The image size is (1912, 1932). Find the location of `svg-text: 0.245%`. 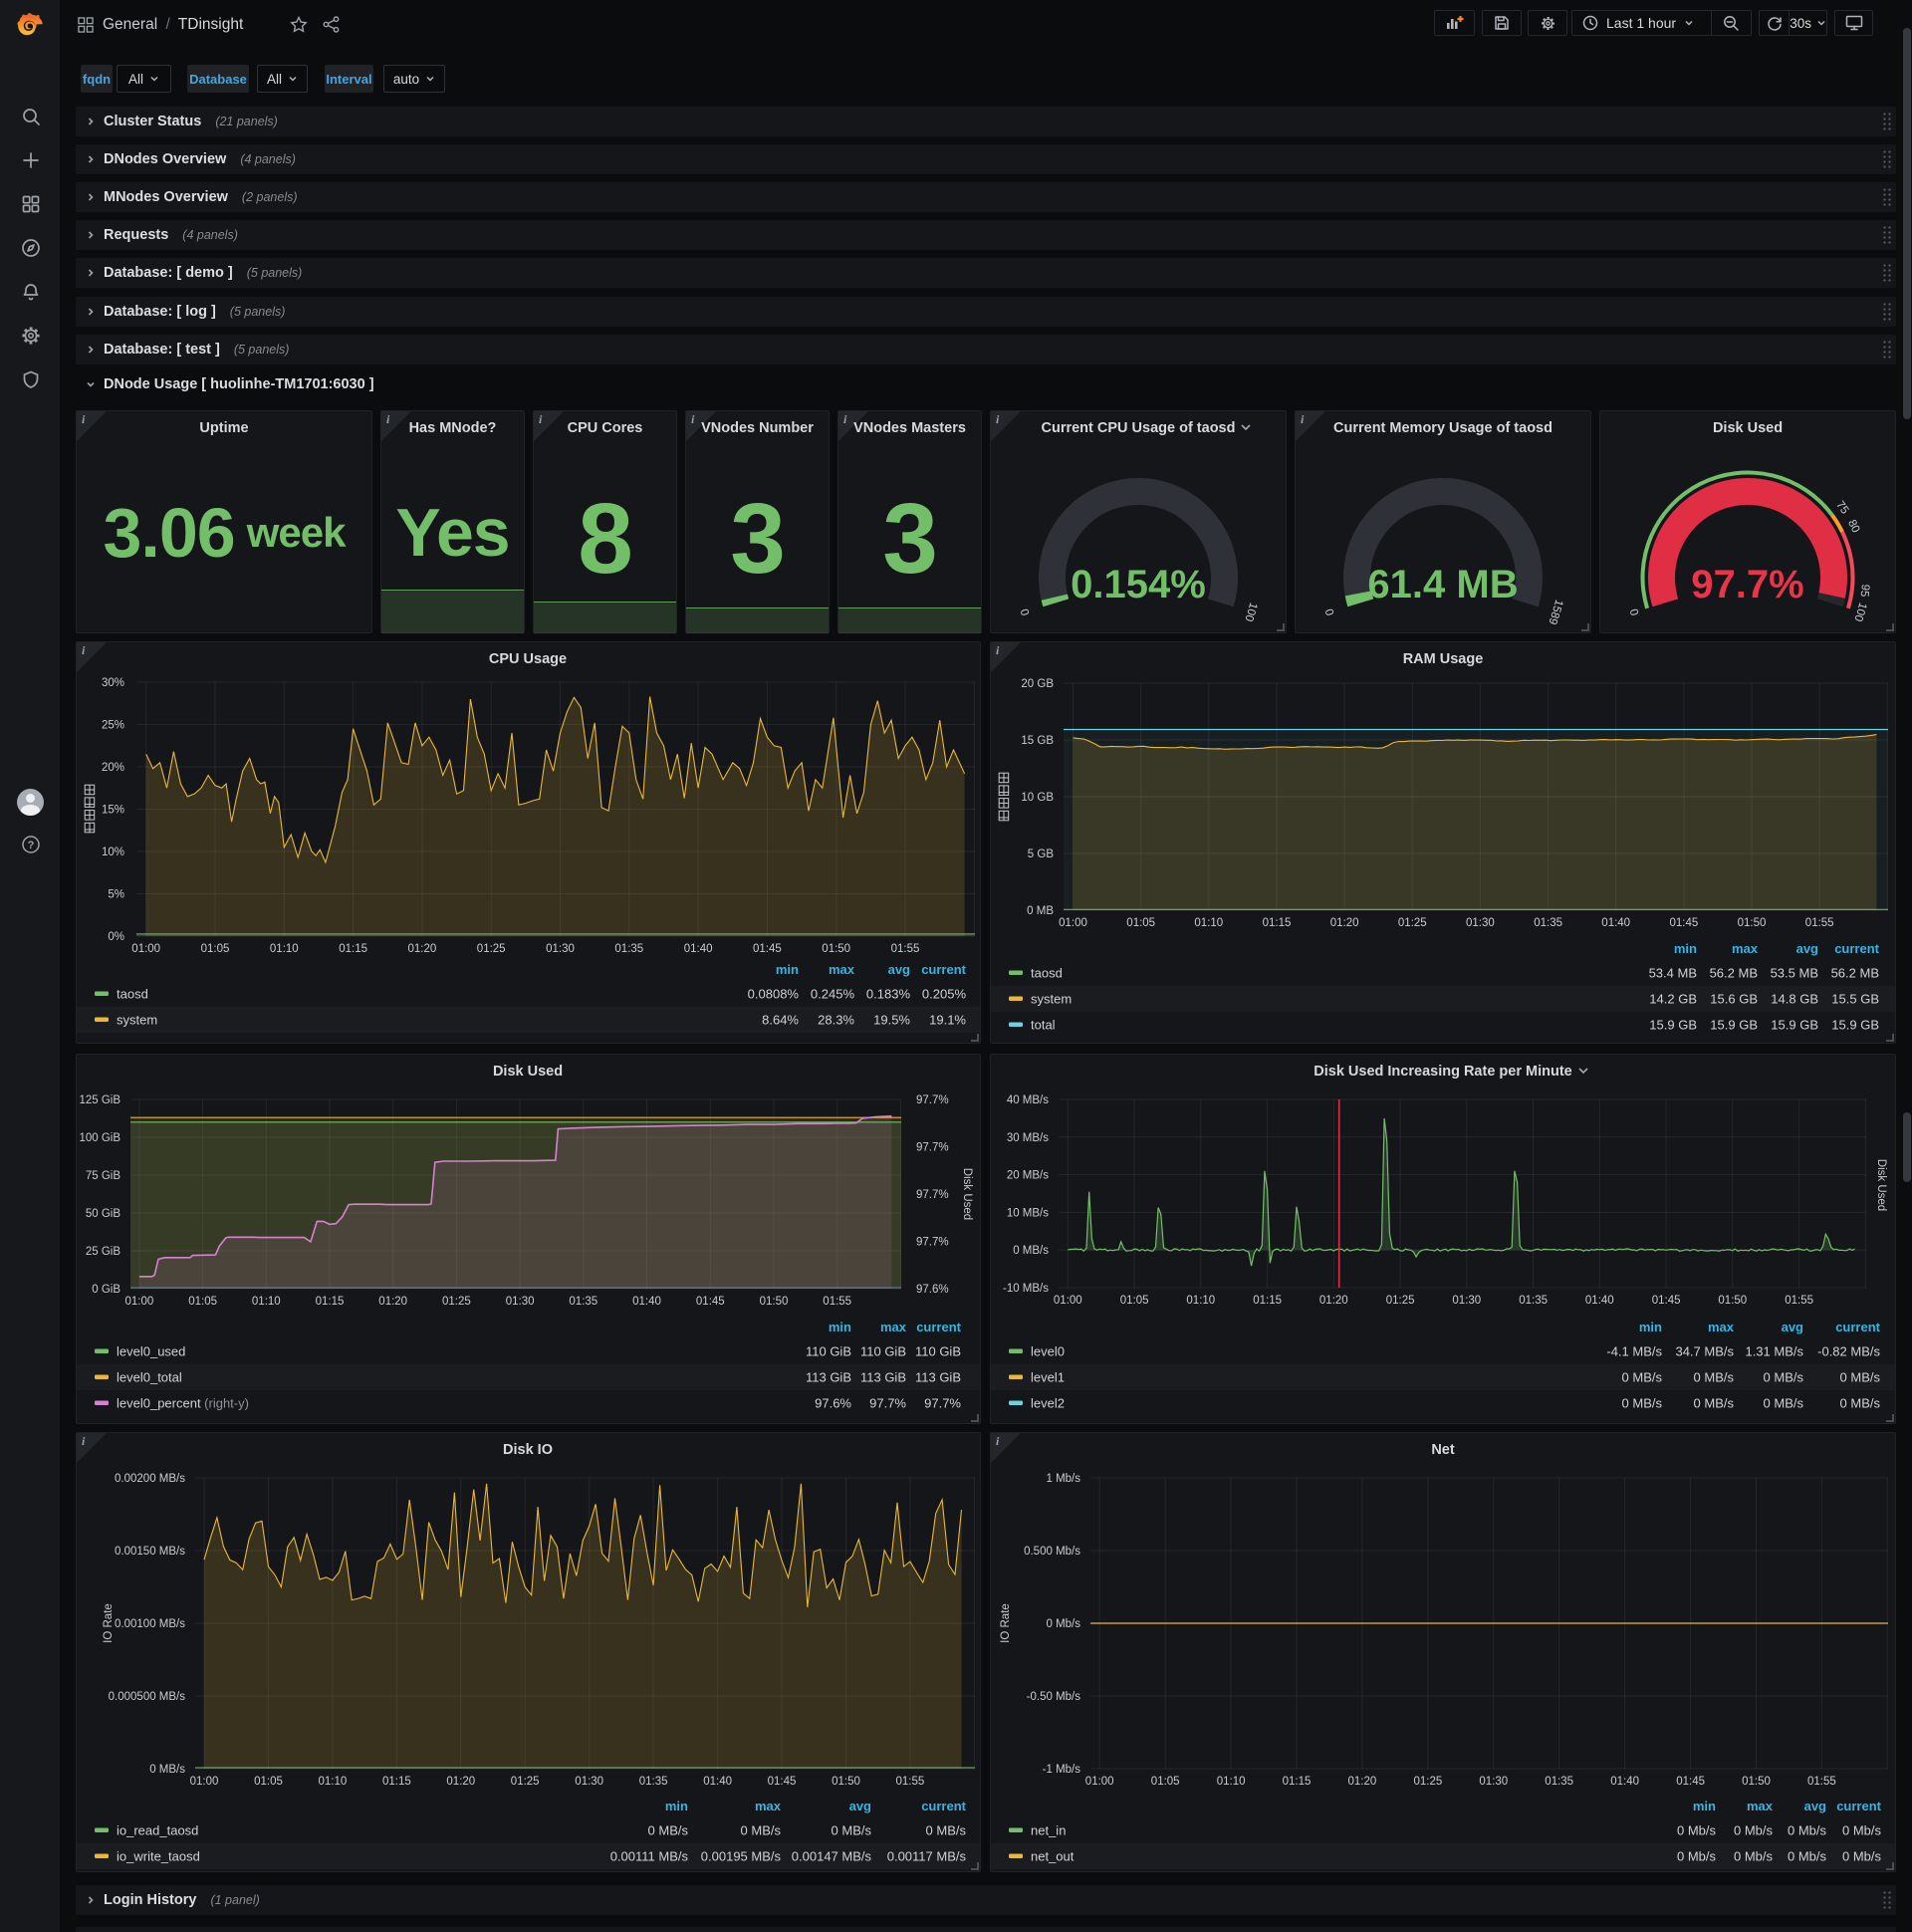

svg-text: 0.245% is located at coordinates (833, 995).